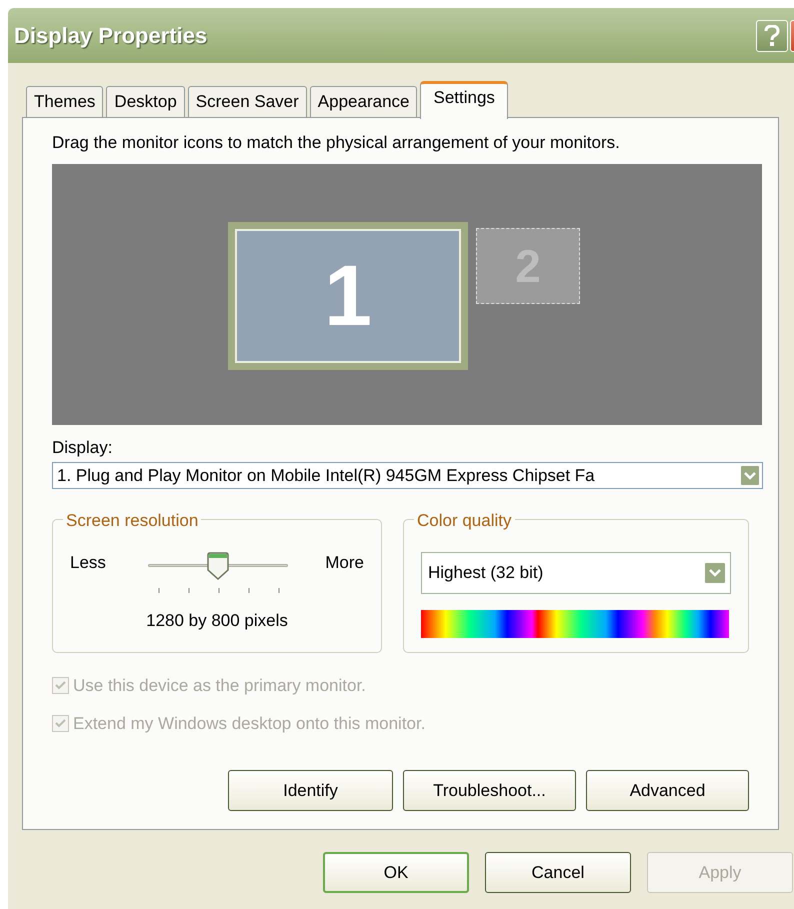 The height and width of the screenshot is (909, 794). What do you see at coordinates (558, 872) in the screenshot?
I see `dialog-button: Cancel` at bounding box center [558, 872].